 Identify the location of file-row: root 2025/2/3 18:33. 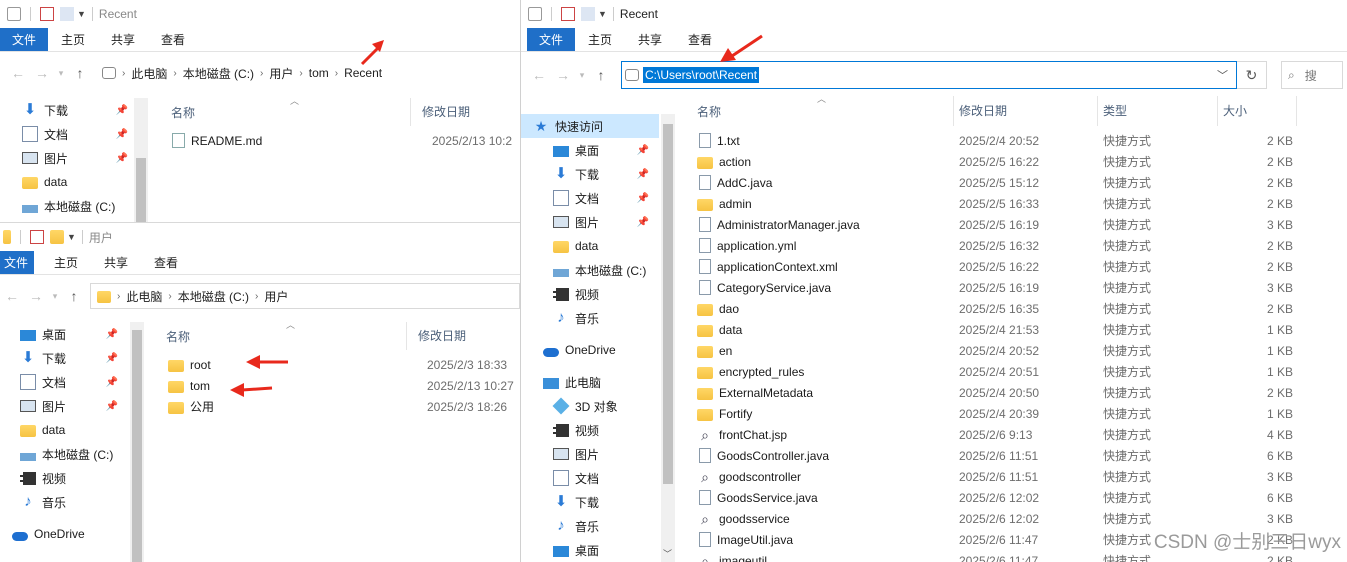
(333, 364).